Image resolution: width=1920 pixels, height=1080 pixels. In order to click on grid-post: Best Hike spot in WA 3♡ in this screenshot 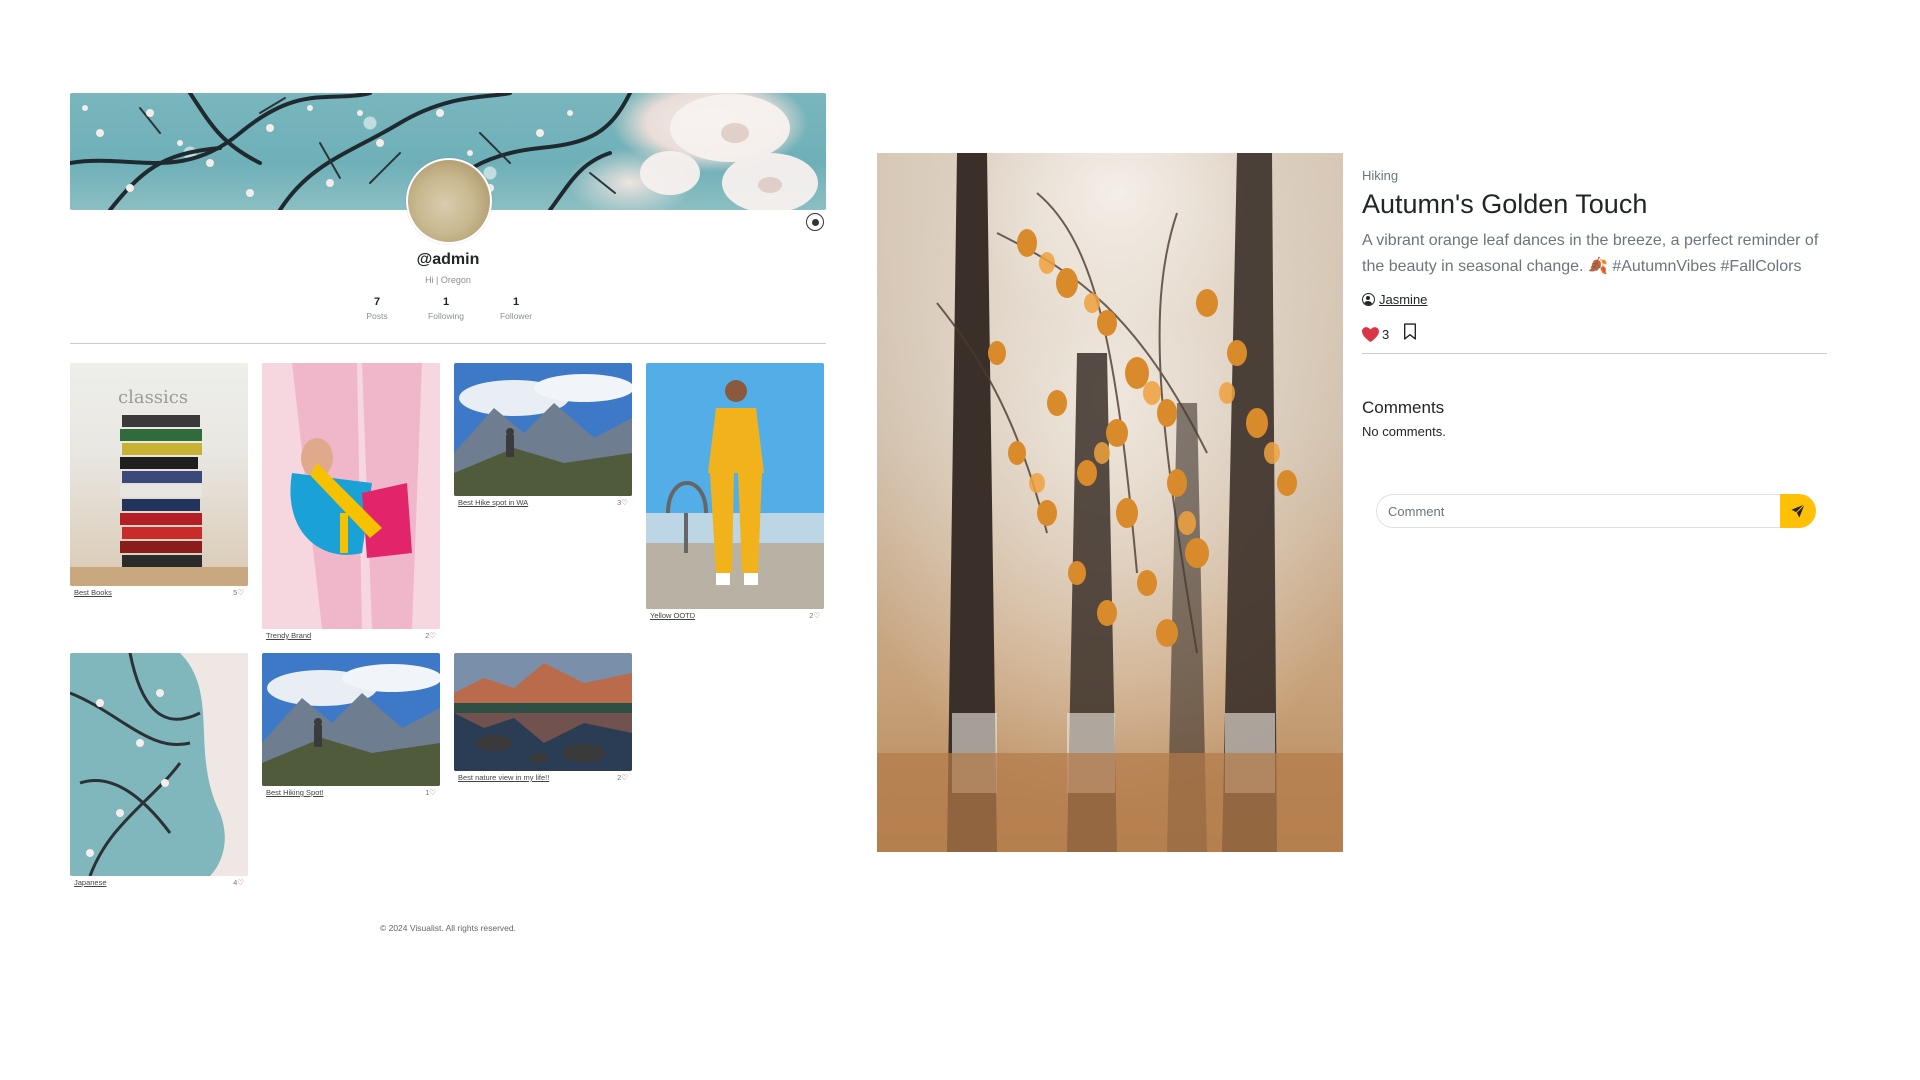, I will do `click(543, 435)`.